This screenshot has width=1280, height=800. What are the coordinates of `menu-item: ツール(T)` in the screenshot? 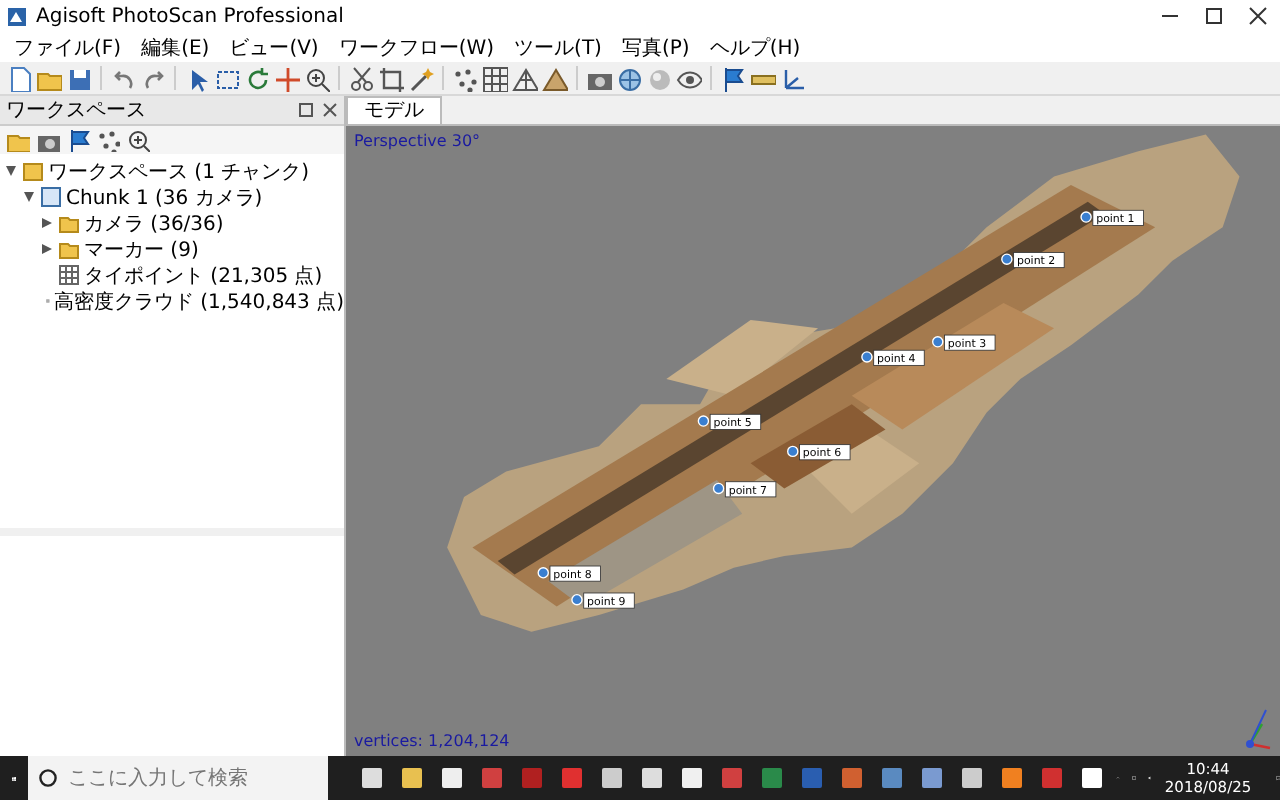 It's located at (558, 47).